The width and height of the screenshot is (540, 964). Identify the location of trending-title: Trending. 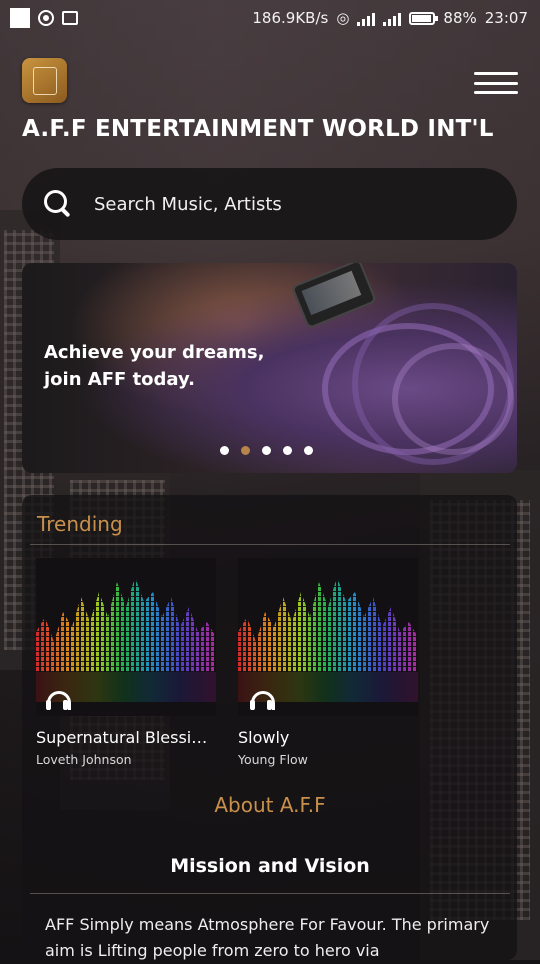
(80, 524).